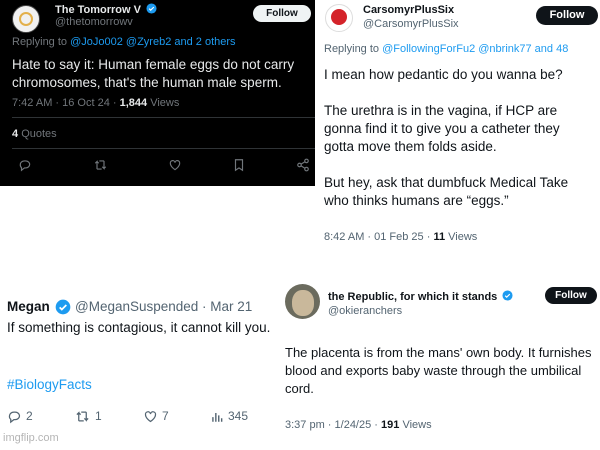 The width and height of the screenshot is (600, 450). What do you see at coordinates (49, 384) in the screenshot?
I see `hashtag-link: #BiologyFacts` at bounding box center [49, 384].